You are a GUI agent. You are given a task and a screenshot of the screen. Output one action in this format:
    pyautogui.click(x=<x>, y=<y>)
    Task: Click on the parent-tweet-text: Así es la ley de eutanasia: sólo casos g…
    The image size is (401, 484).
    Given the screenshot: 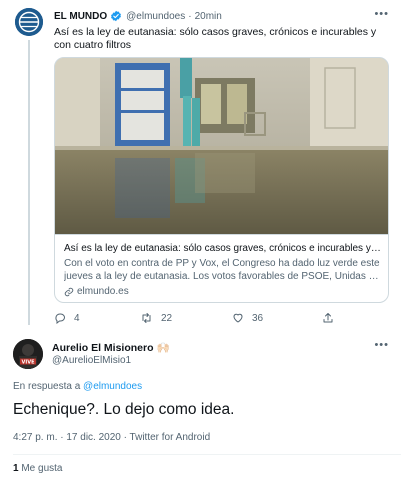 What is the action you would take?
    pyautogui.click(x=215, y=38)
    